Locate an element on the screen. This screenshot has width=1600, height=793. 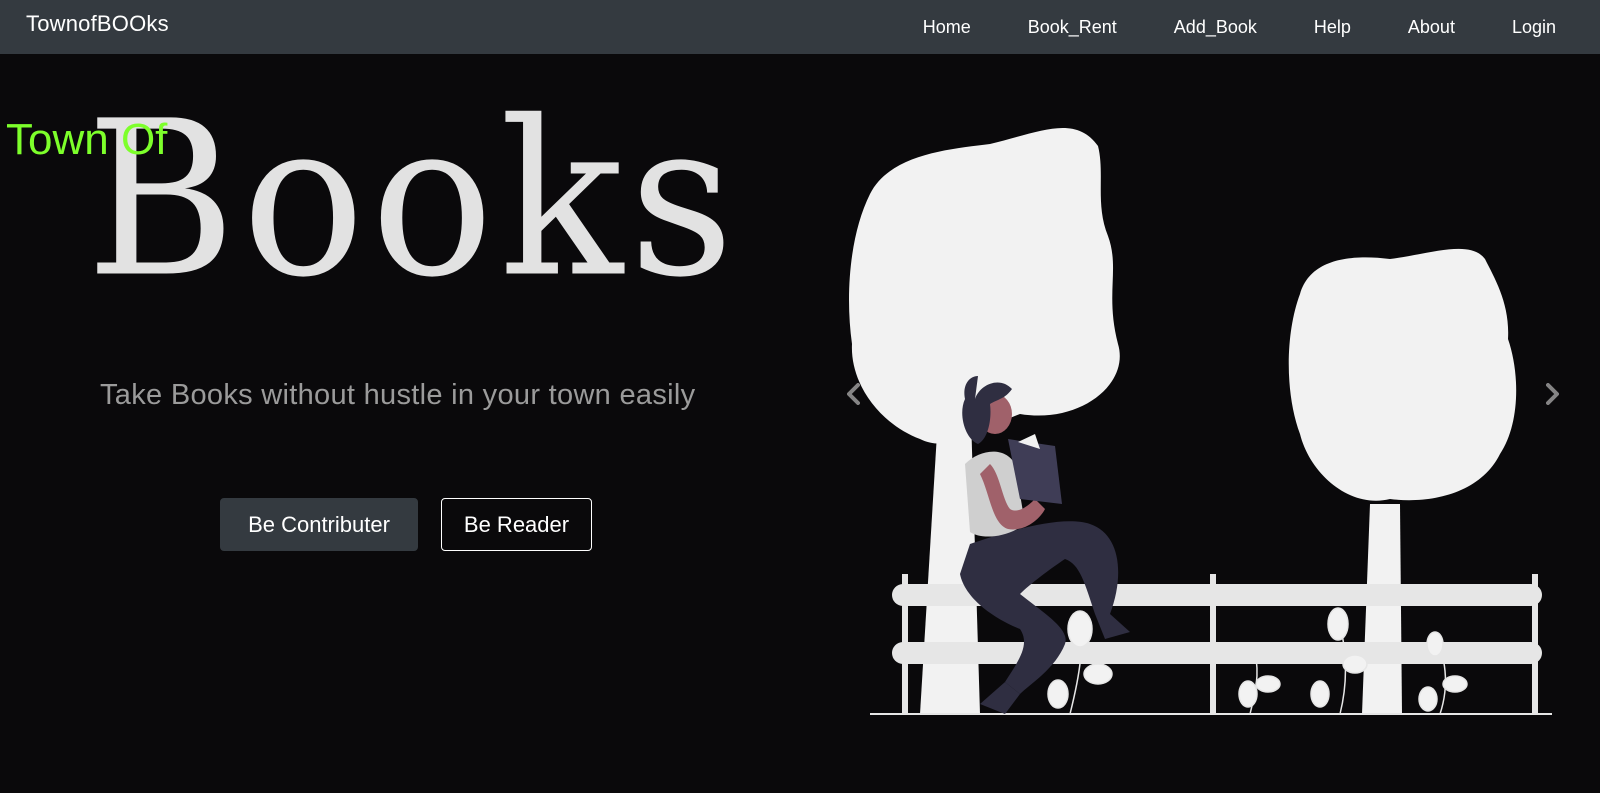
carousel-prev-button is located at coordinates (854, 394).